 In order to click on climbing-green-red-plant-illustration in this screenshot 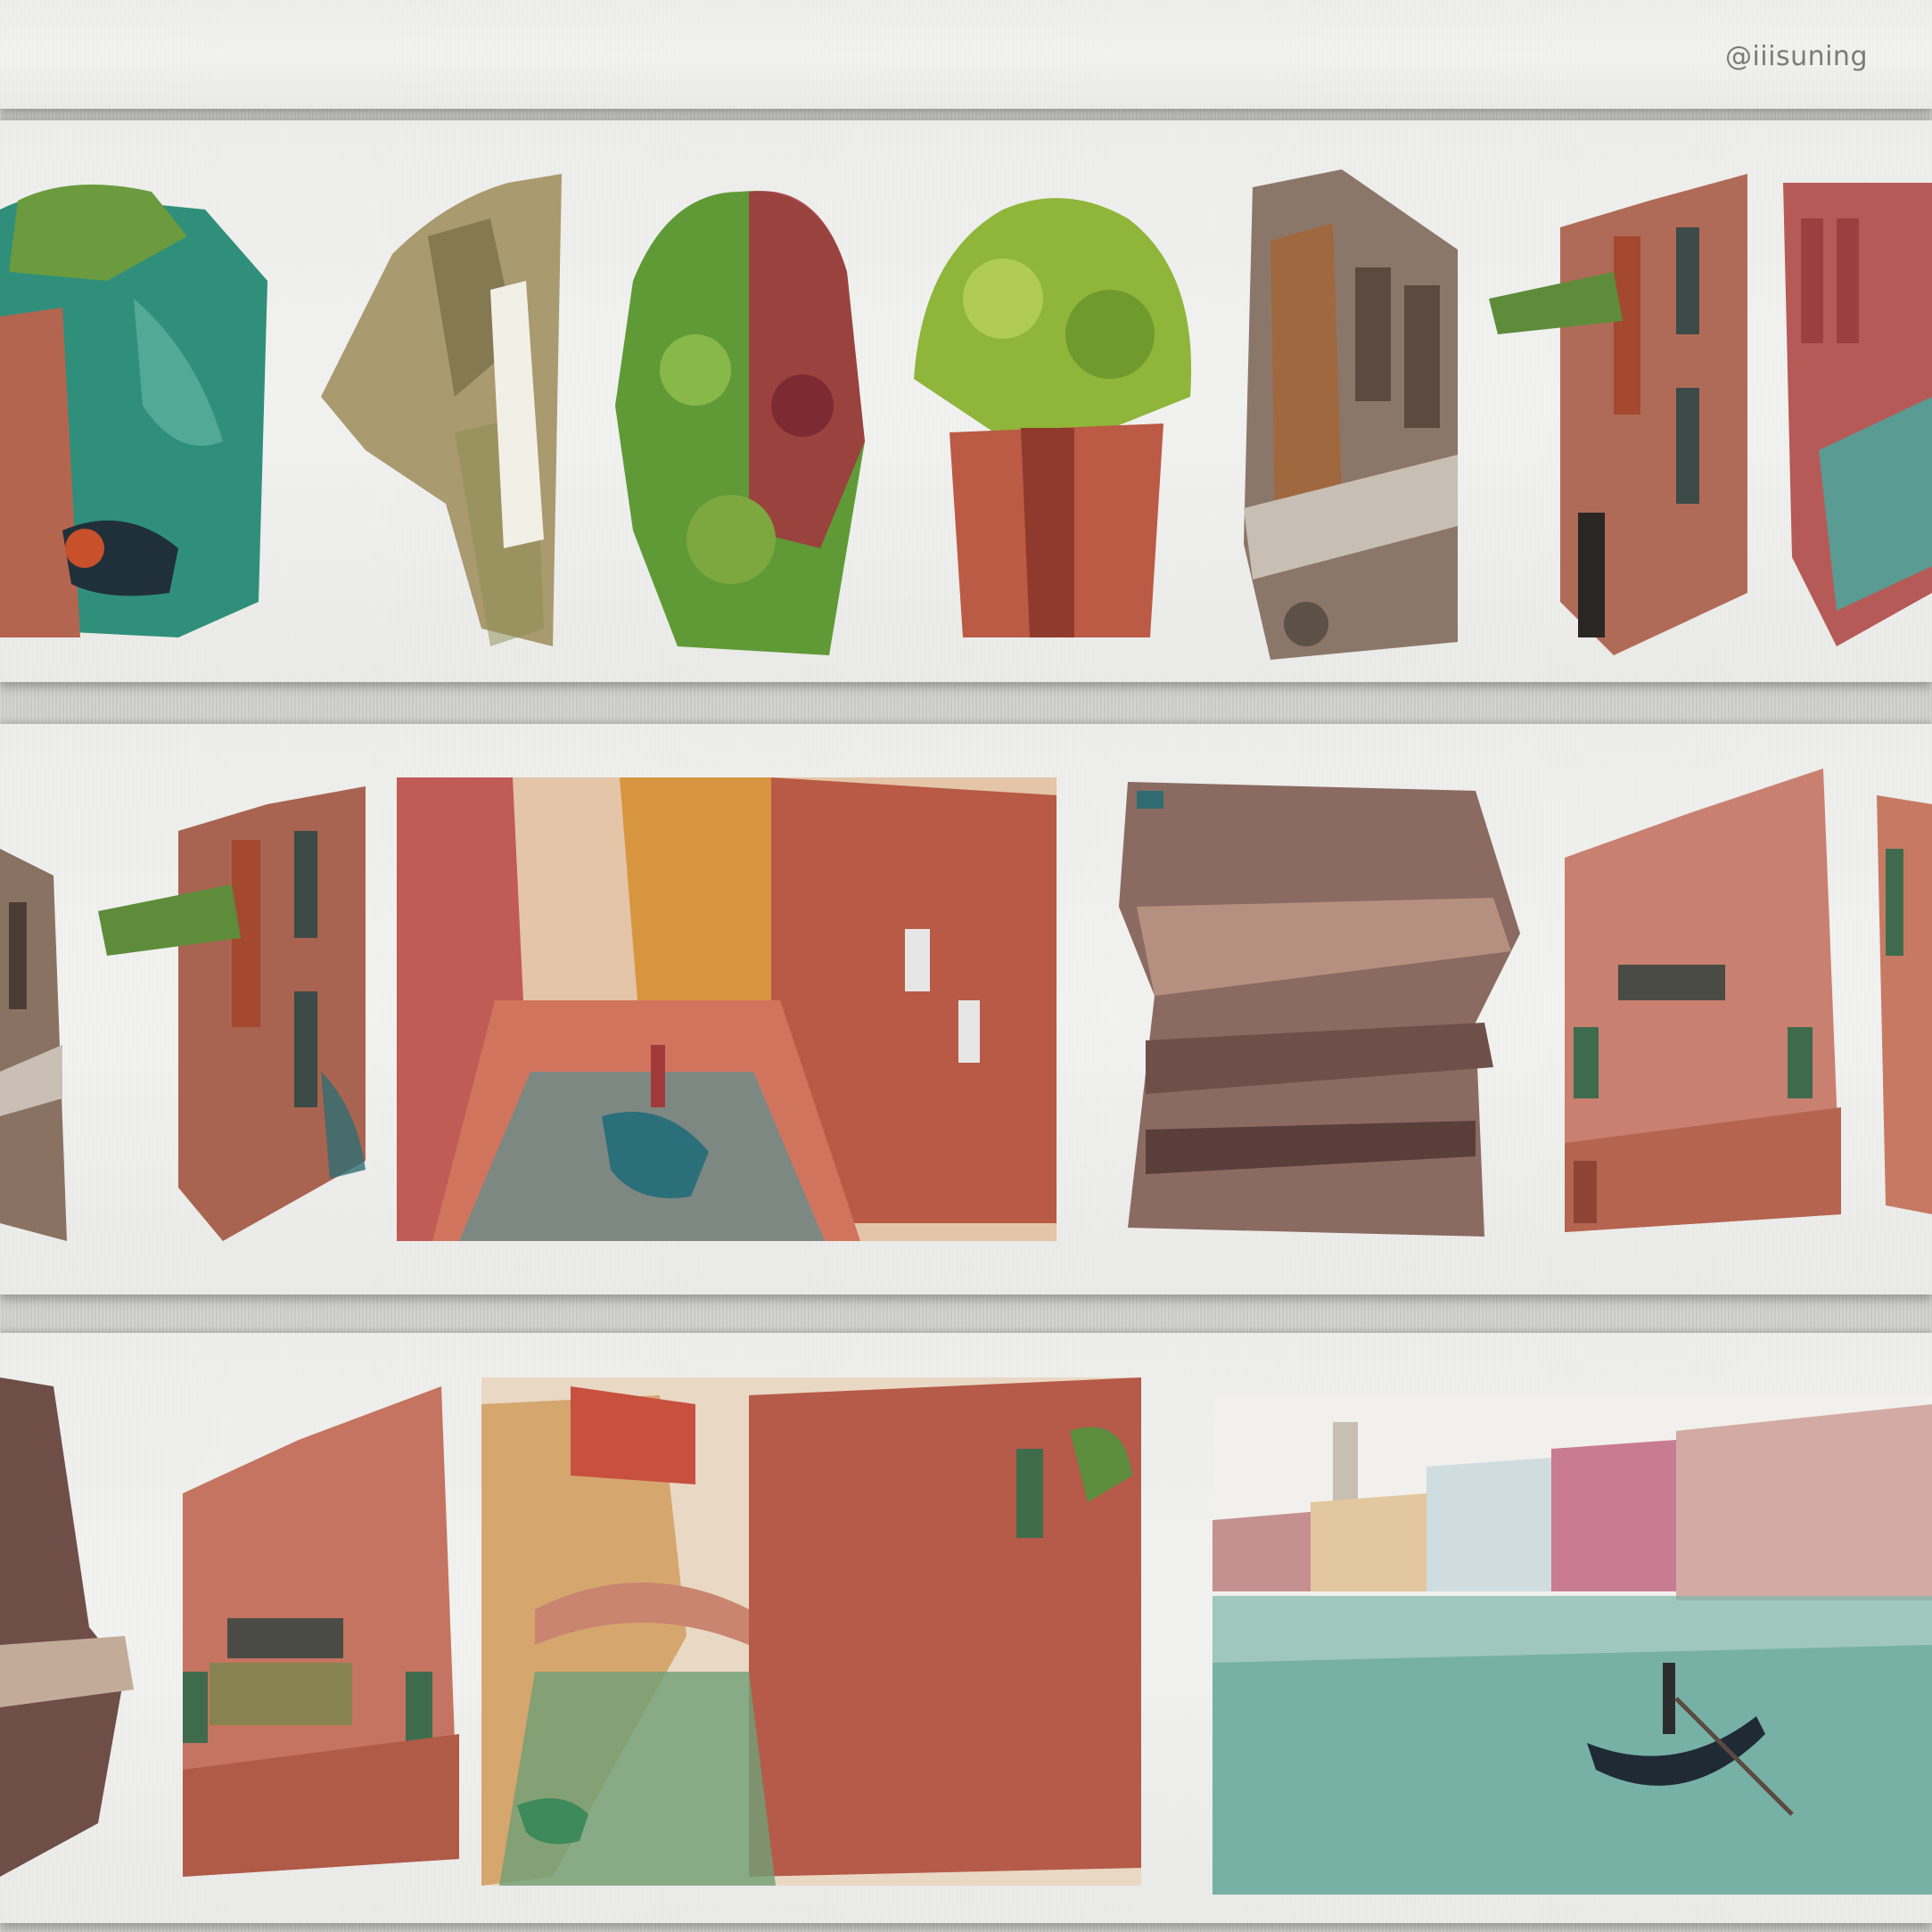, I will do `click(735, 414)`.